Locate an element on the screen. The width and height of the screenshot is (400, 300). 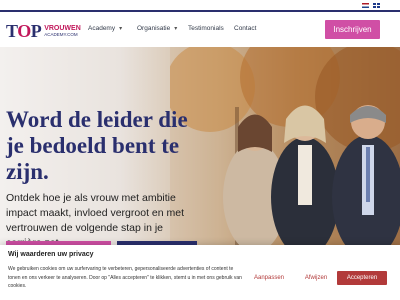
nav-item-label: Contact is located at coordinates (245, 28).